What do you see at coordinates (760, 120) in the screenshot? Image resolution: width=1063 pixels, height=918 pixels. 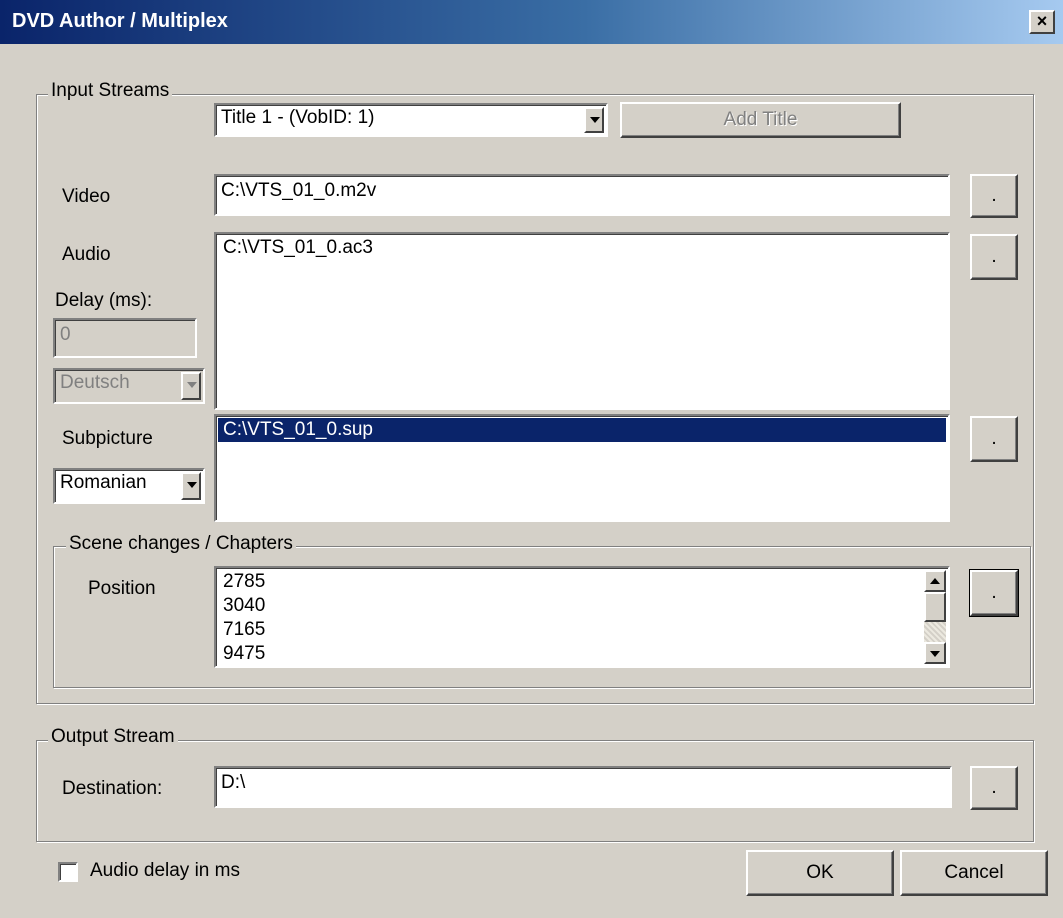 I see `add-title-button: Add Title` at bounding box center [760, 120].